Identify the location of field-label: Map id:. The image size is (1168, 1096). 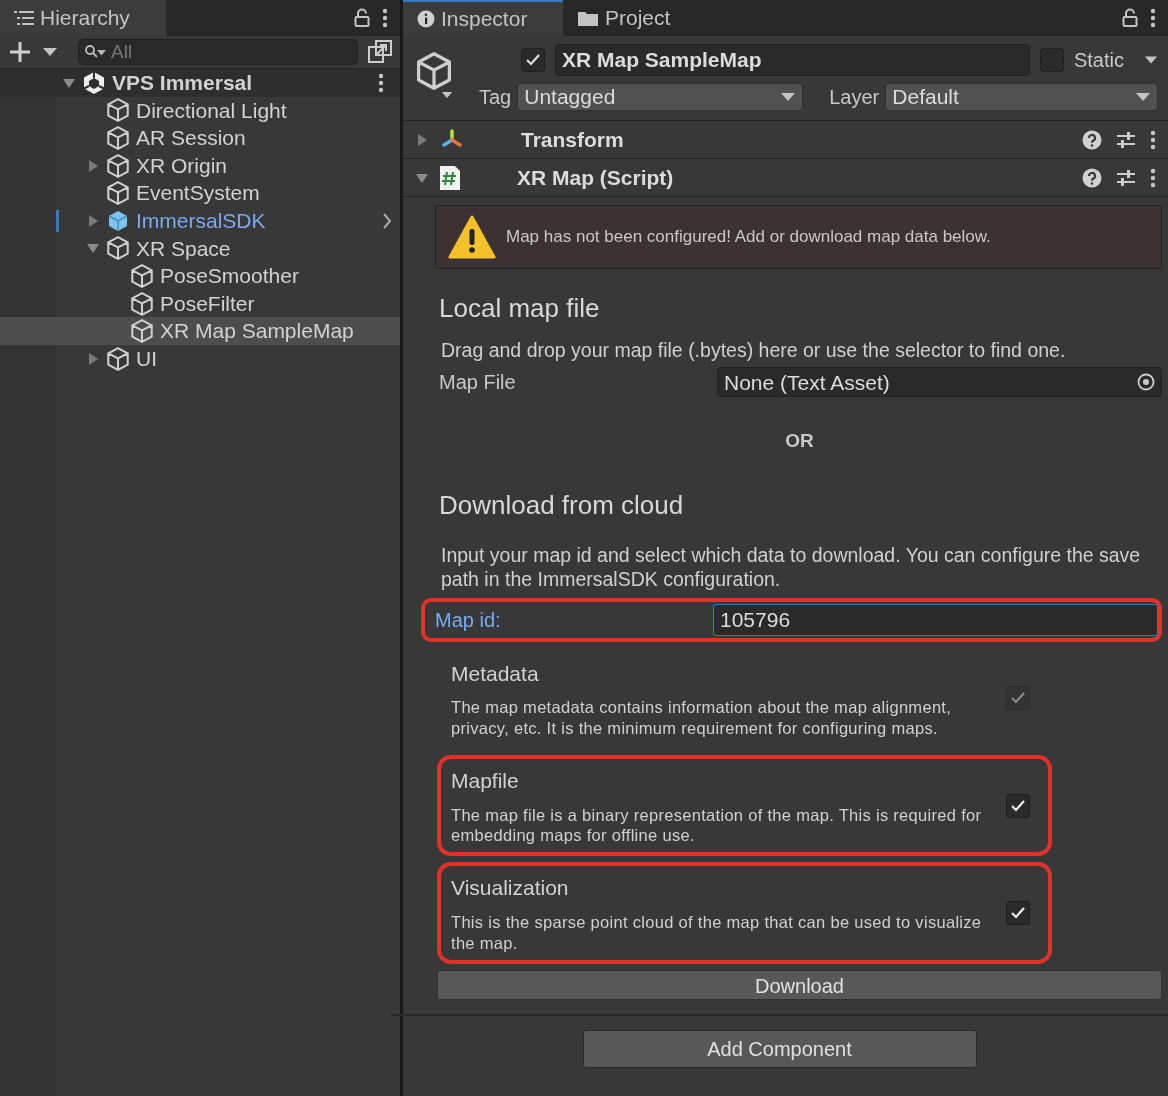
(468, 620).